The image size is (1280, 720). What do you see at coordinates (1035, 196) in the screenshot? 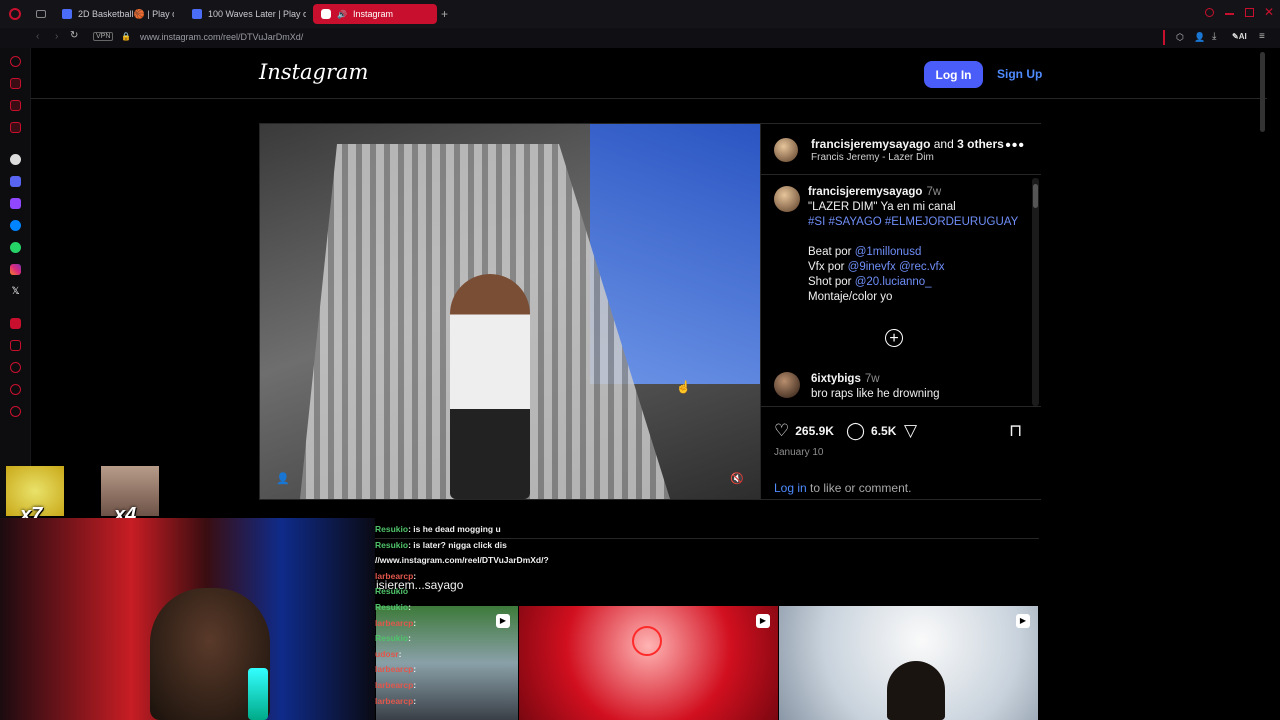
I see `scroll-thumb` at bounding box center [1035, 196].